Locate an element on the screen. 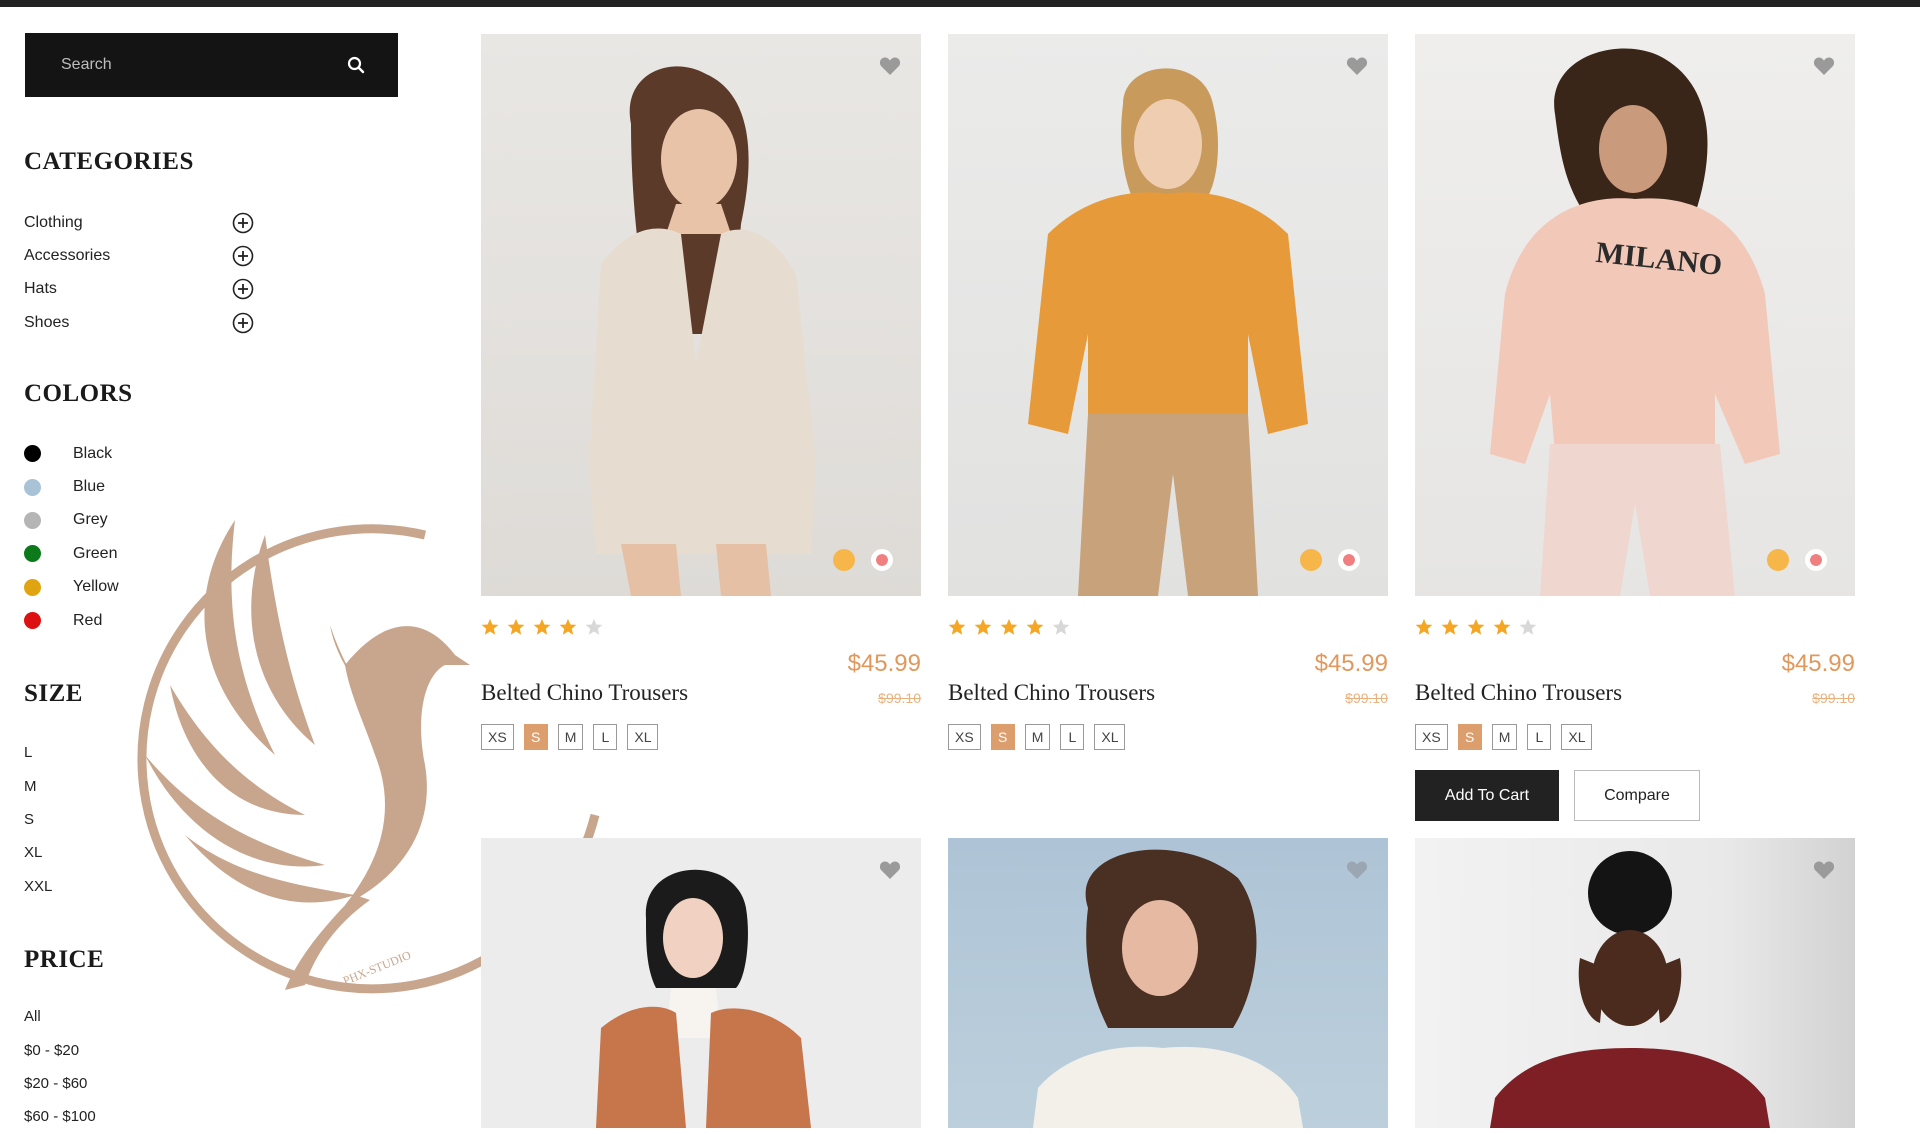 The image size is (1920, 1134). color-item-black: Black is located at coordinates (71, 453).